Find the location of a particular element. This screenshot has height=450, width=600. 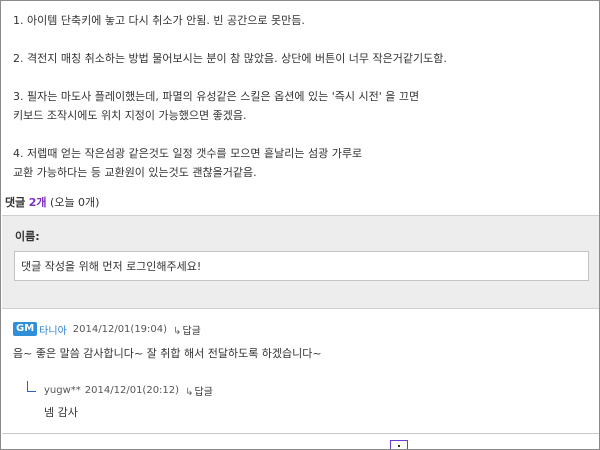

comment-body: 음~ 좋은 말씀 감사합니다~ 잘 취합 해서 전달하도록 하겠습니다~ is located at coordinates (167, 353).